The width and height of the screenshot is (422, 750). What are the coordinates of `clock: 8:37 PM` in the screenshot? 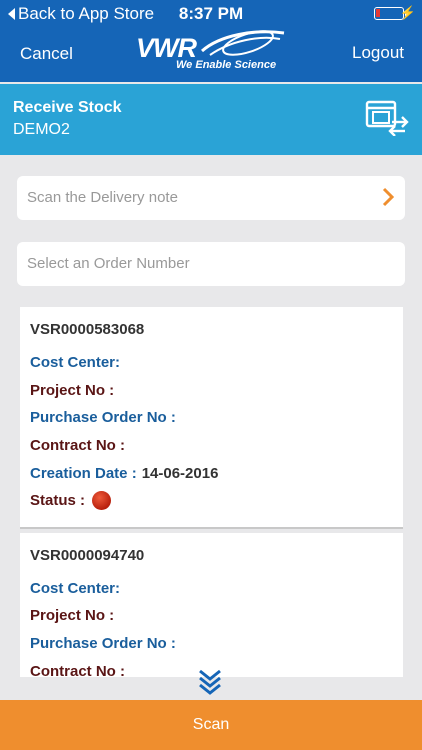 It's located at (211, 13).